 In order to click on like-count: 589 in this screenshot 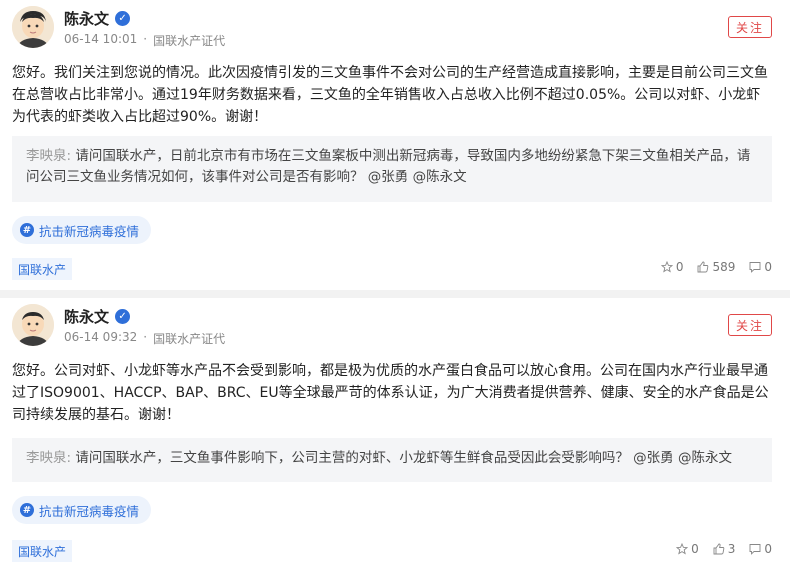, I will do `click(724, 267)`.